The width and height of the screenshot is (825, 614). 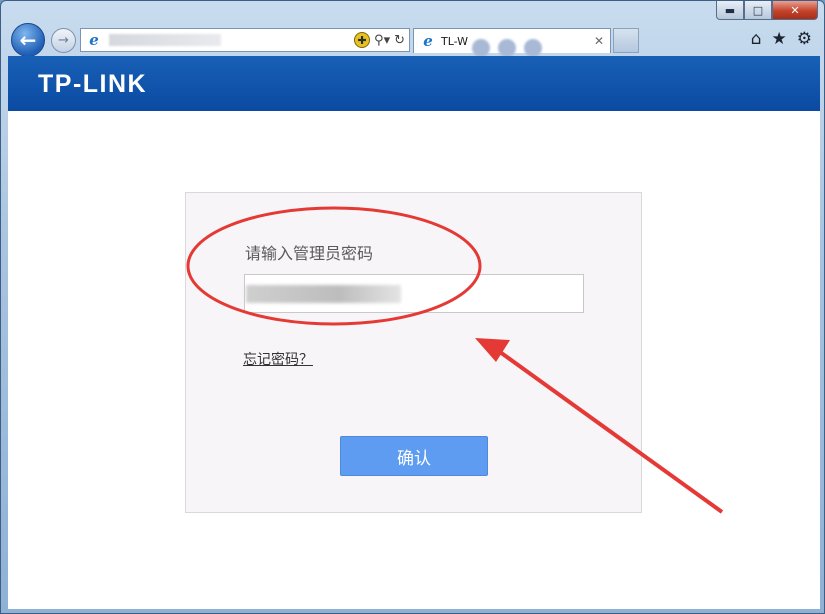 I want to click on address-url-blurred, so click(x=165, y=40).